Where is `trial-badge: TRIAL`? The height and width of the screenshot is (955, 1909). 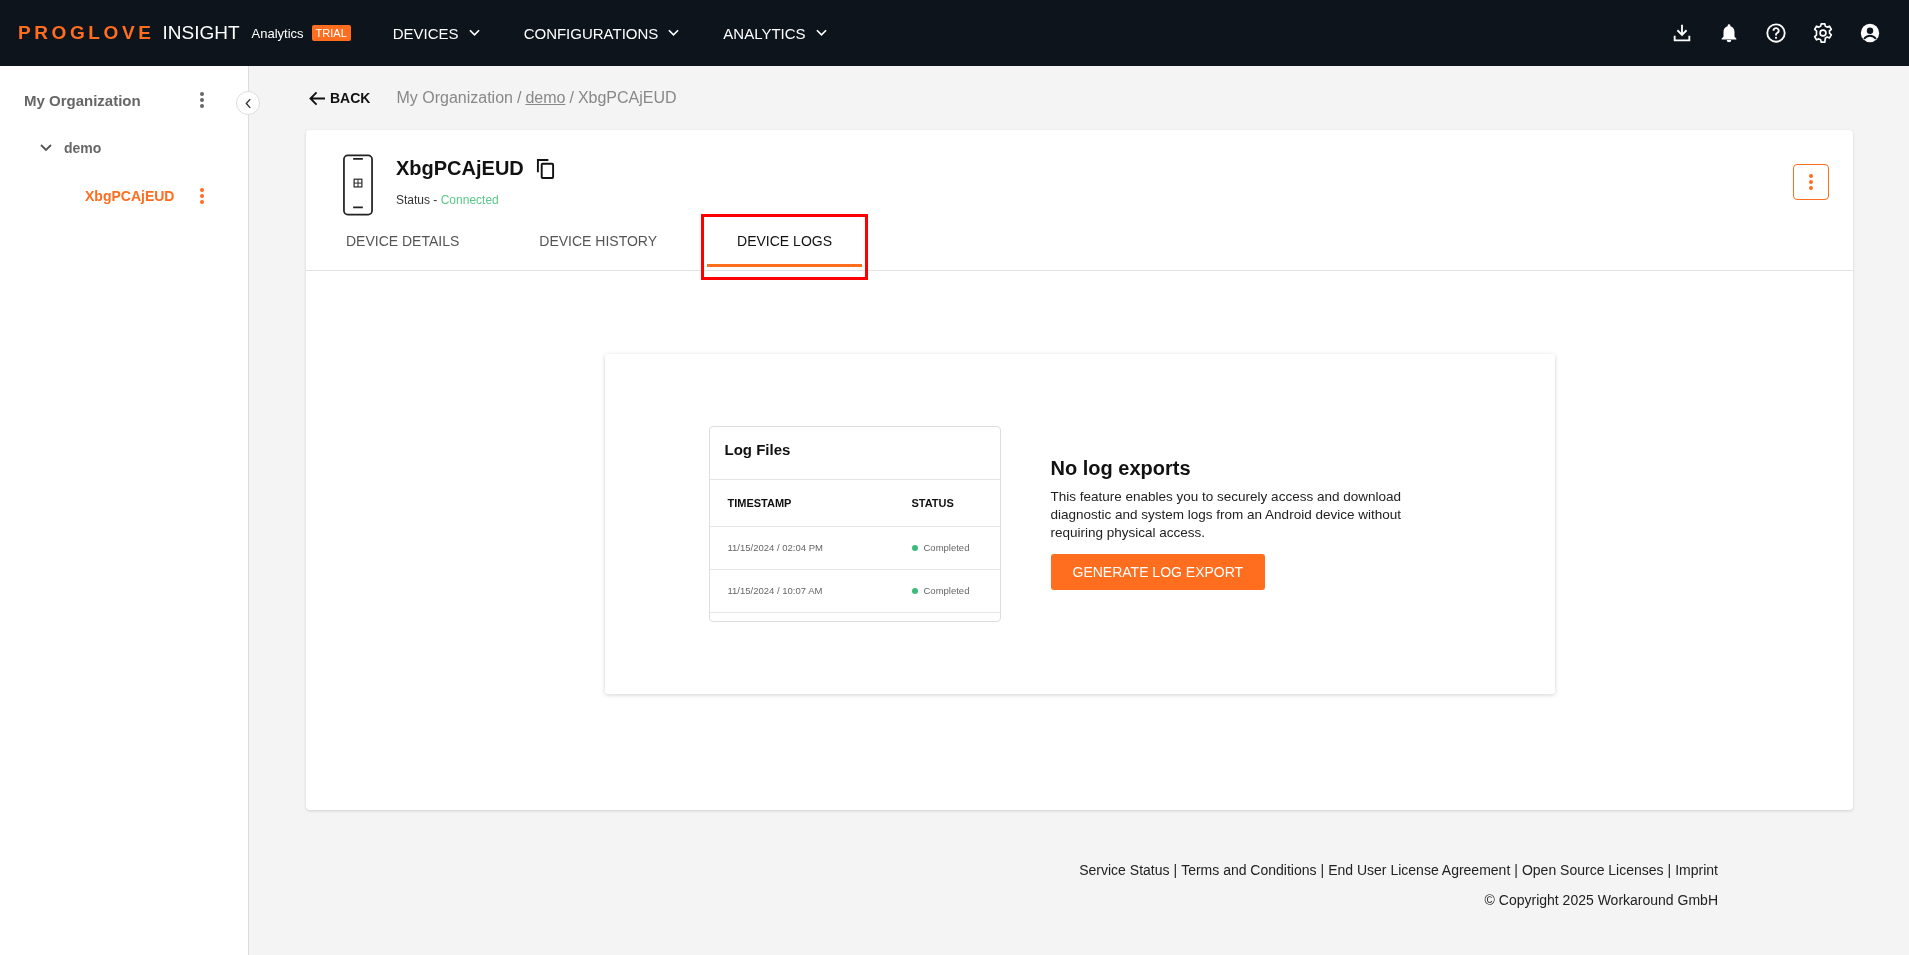
trial-badge: TRIAL is located at coordinates (331, 33).